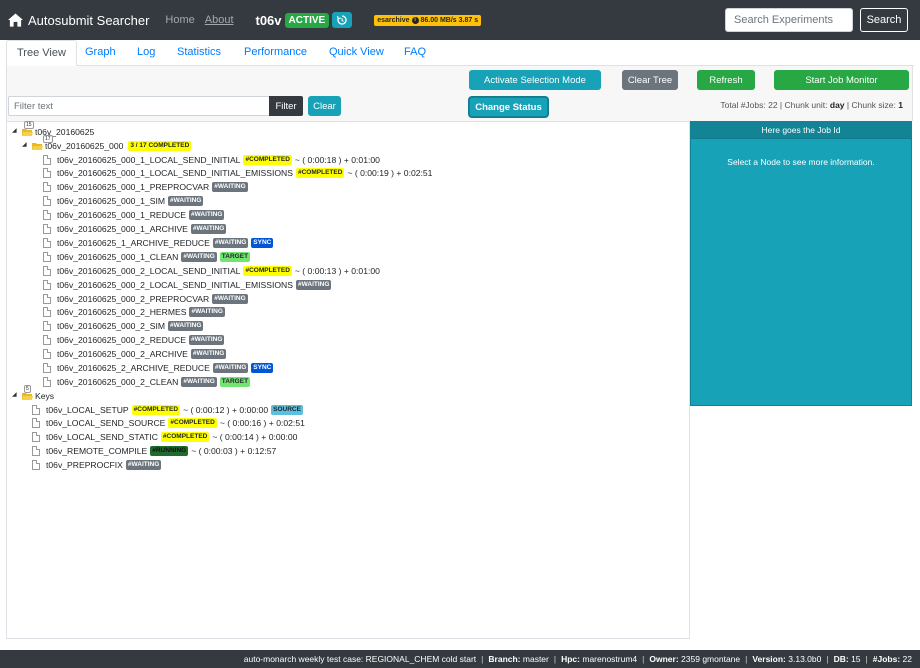 This screenshot has height=668, width=920. I want to click on tree-node-job: t06v_20160625_000_2_HERMES #WAITING, so click(134, 312).